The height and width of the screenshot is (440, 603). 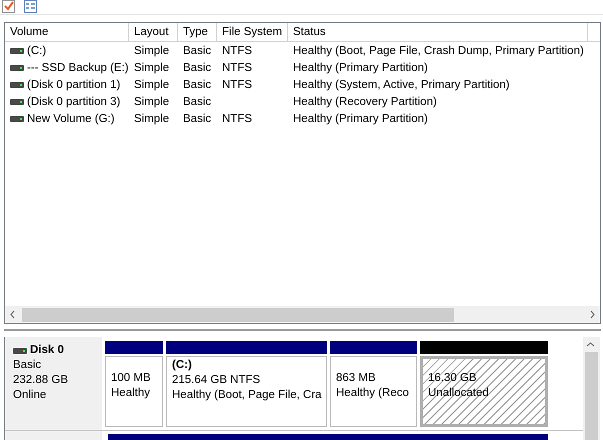 What do you see at coordinates (36, 50) in the screenshot?
I see `table-cell: (C:)` at bounding box center [36, 50].